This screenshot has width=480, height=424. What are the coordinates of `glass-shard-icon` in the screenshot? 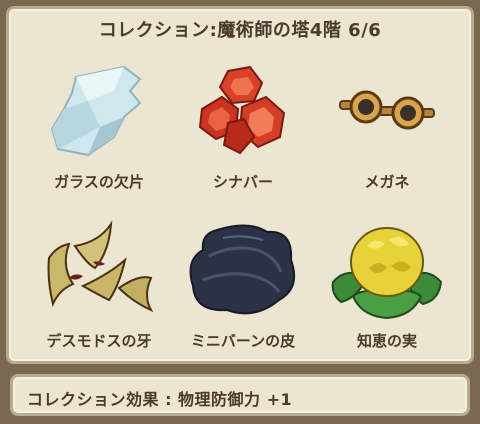 It's located at (96, 111).